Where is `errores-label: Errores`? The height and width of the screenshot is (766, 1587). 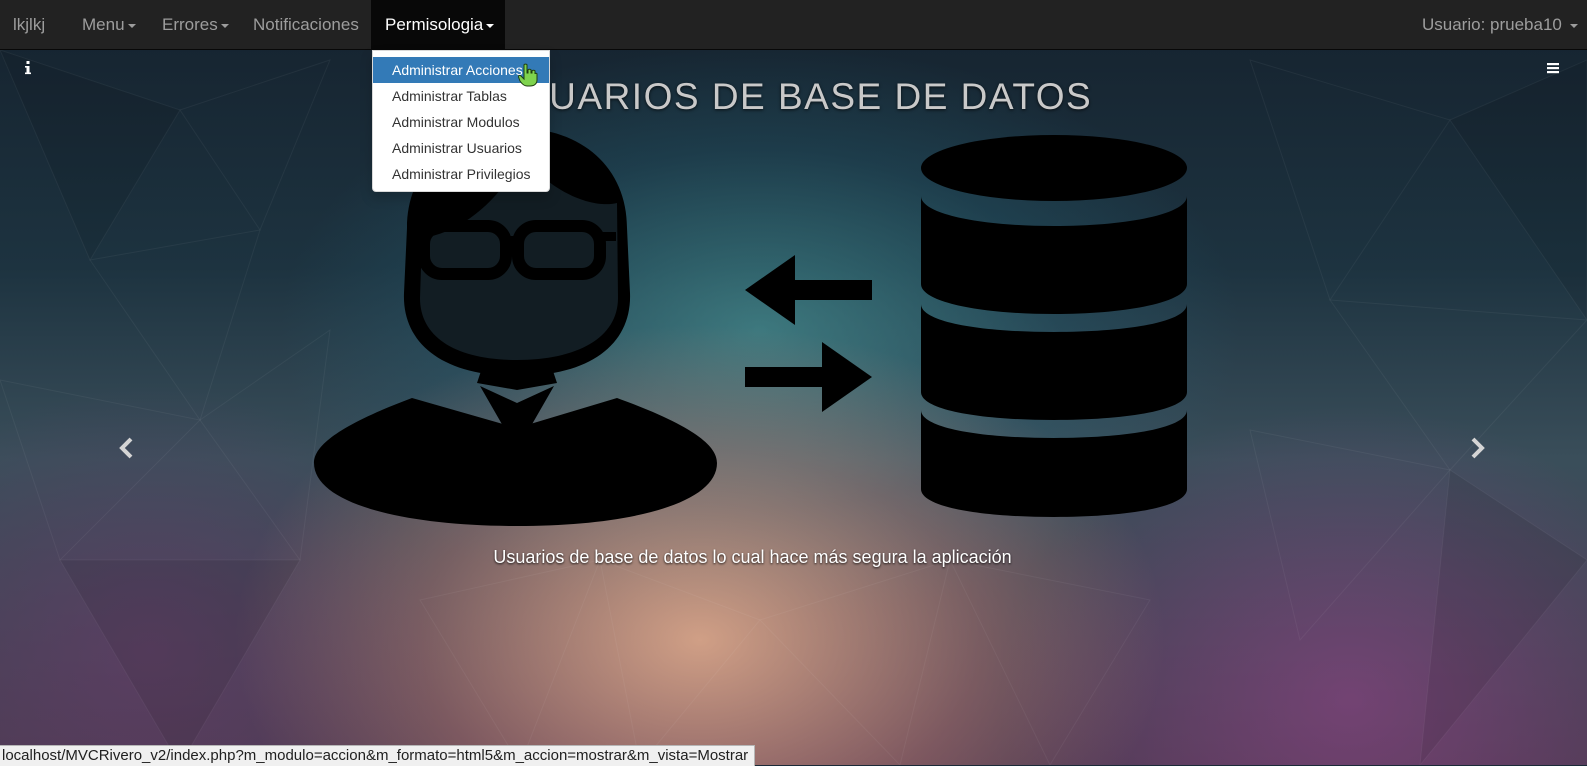
errores-label: Errores is located at coordinates (190, 24).